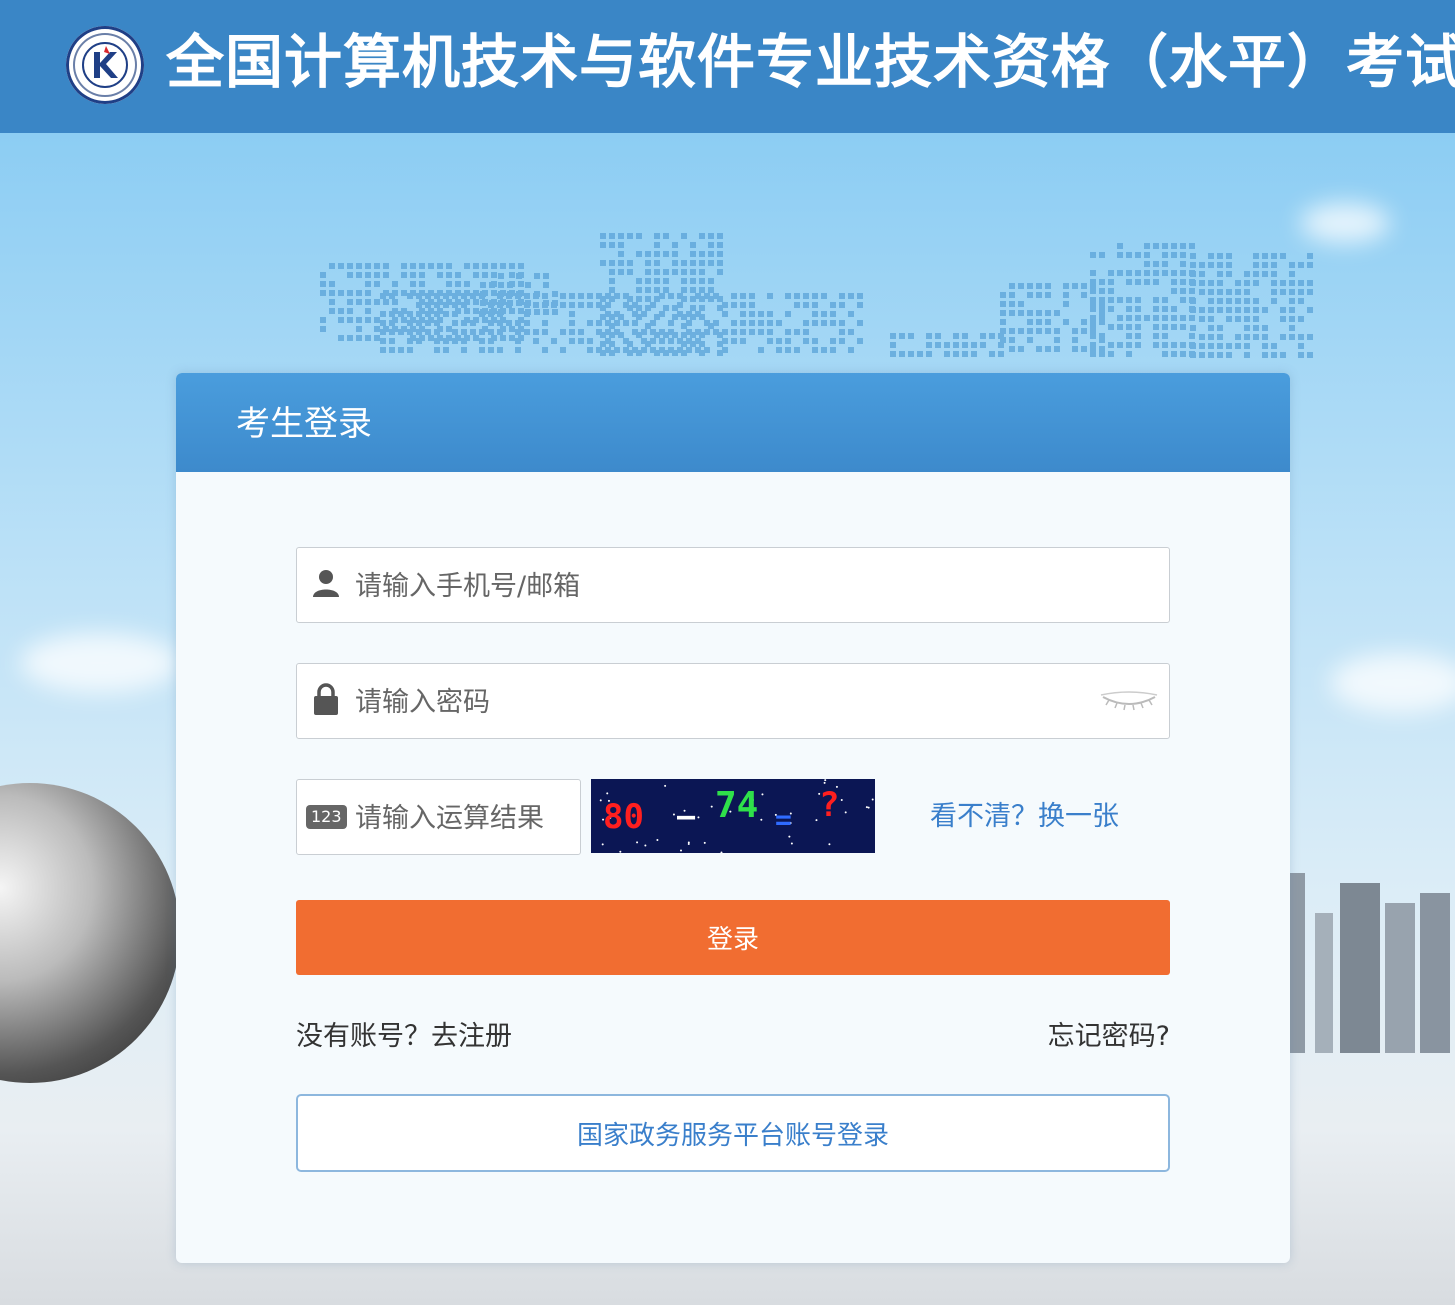  Describe the element at coordinates (810, 62) in the screenshot. I see `page-title: 全国计算机技术与软件专业技术资格（水平）考试` at that location.